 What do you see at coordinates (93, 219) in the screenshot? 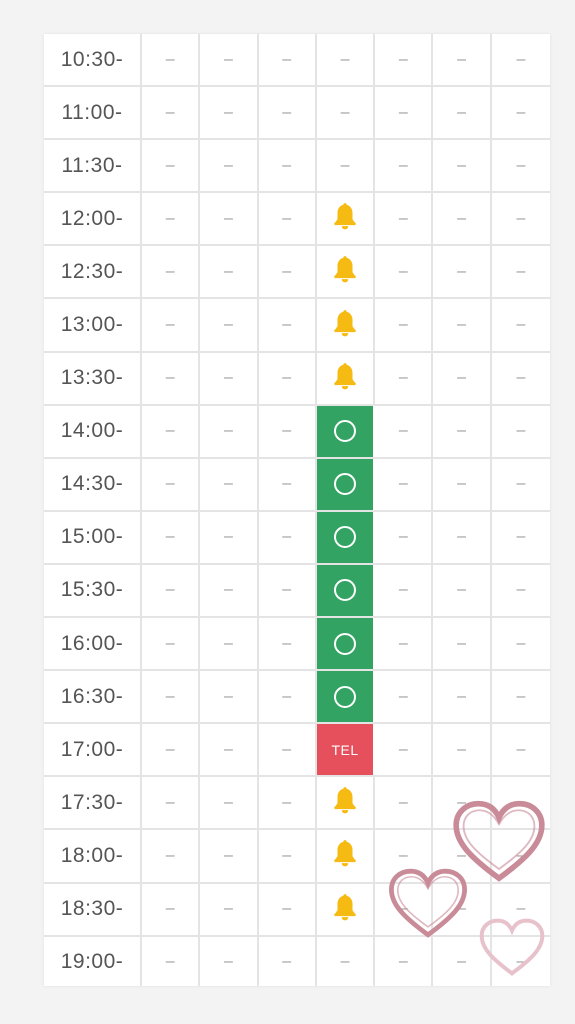
I see `time-label: 12:00-` at bounding box center [93, 219].